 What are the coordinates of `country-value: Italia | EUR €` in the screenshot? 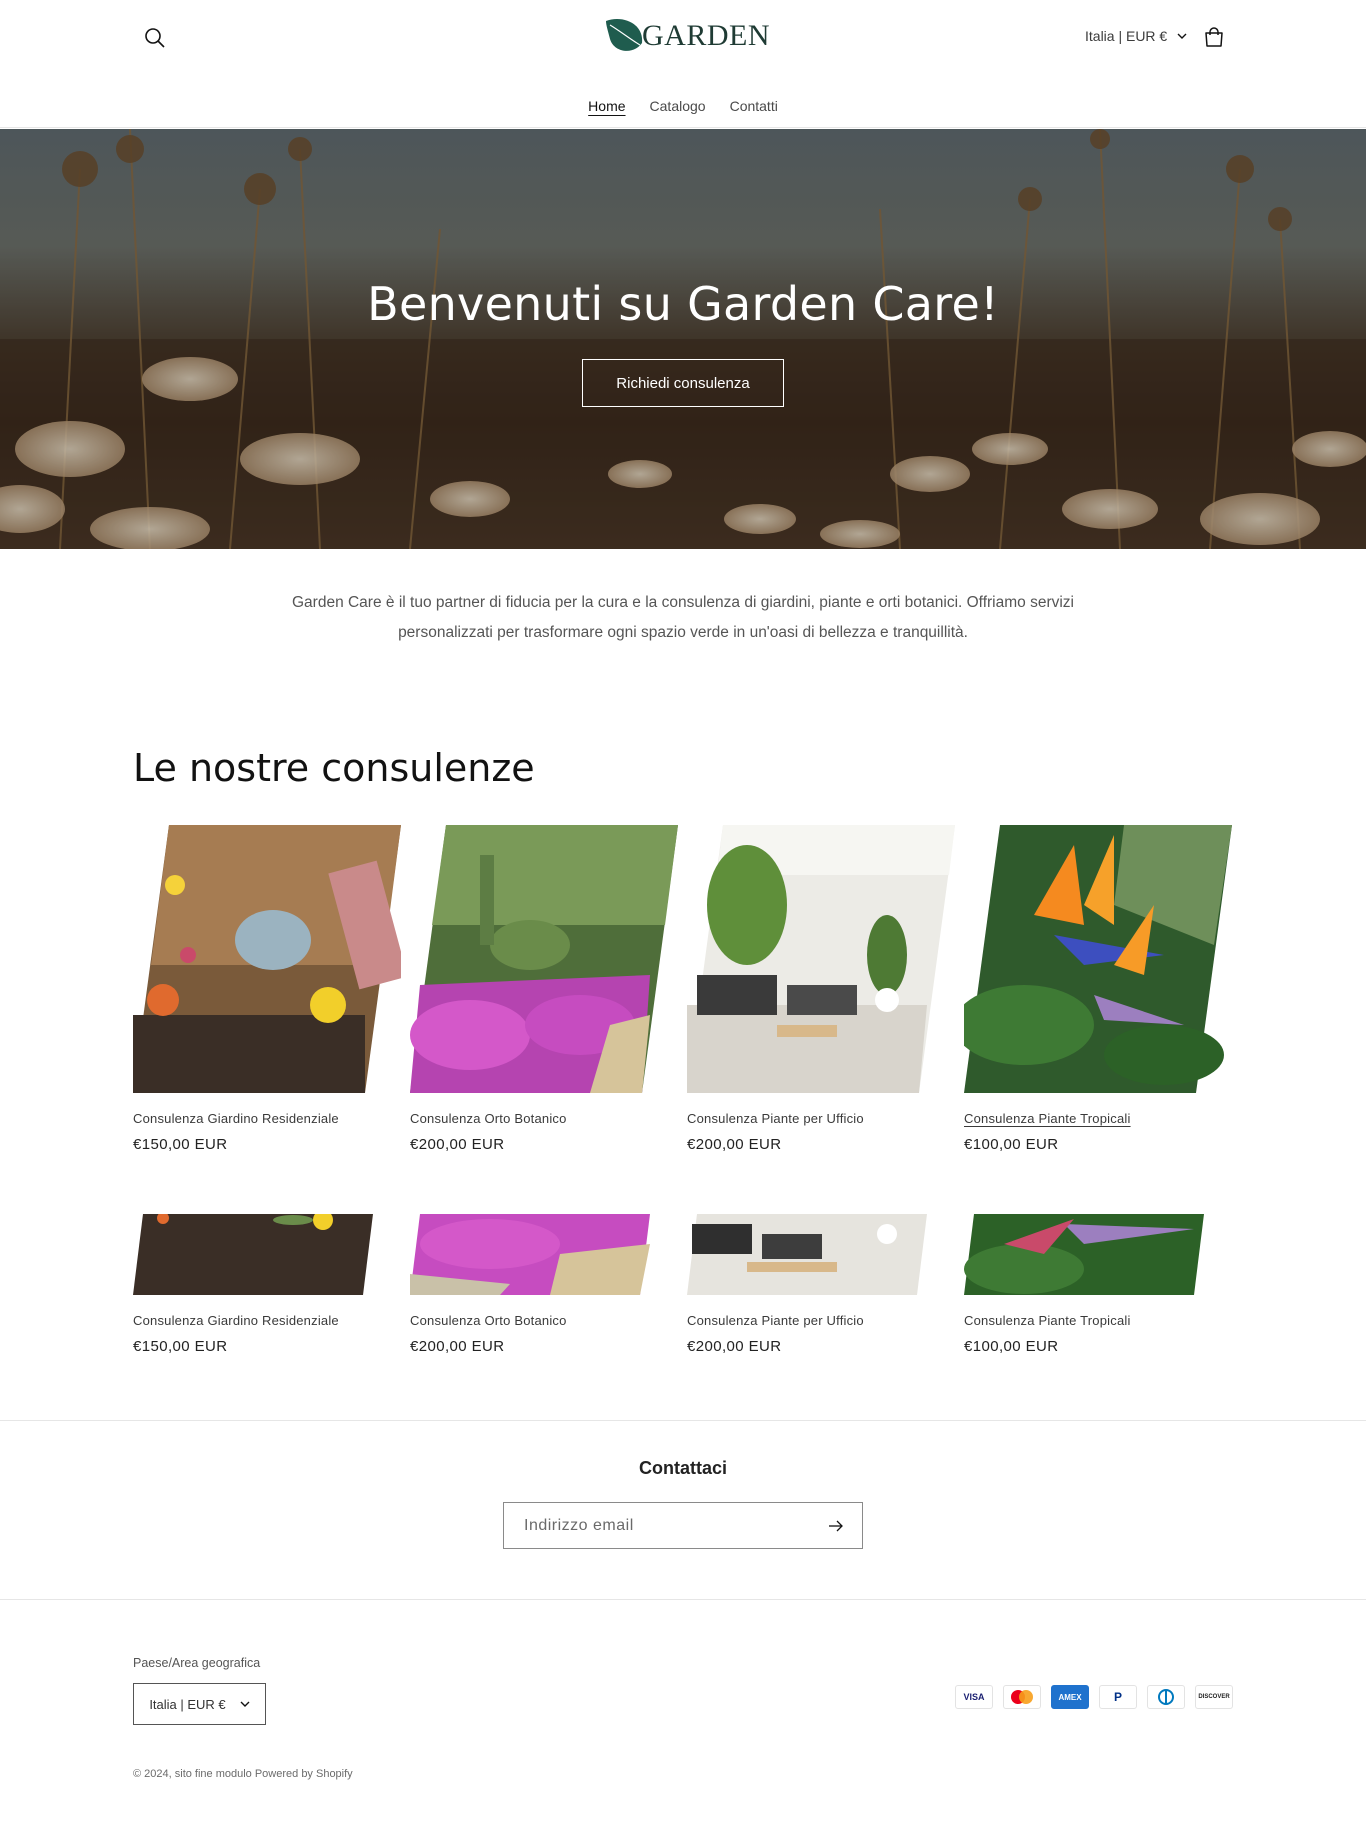 It's located at (187, 1704).